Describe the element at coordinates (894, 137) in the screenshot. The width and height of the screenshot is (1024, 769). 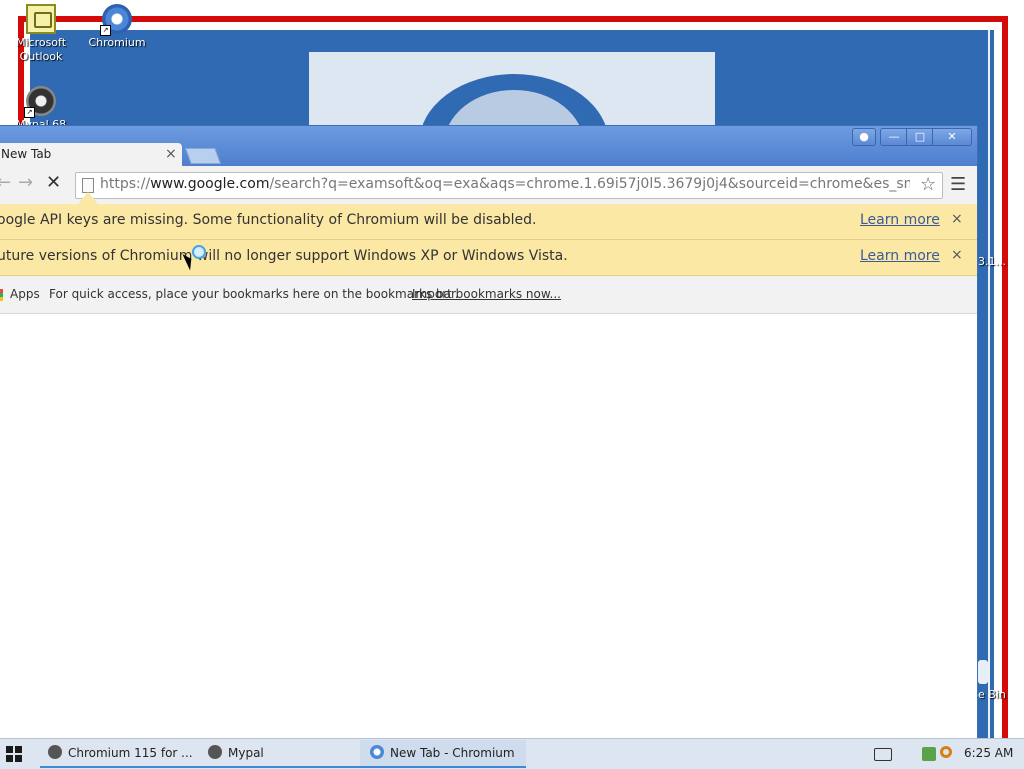
I see `minimize-button: —` at that location.